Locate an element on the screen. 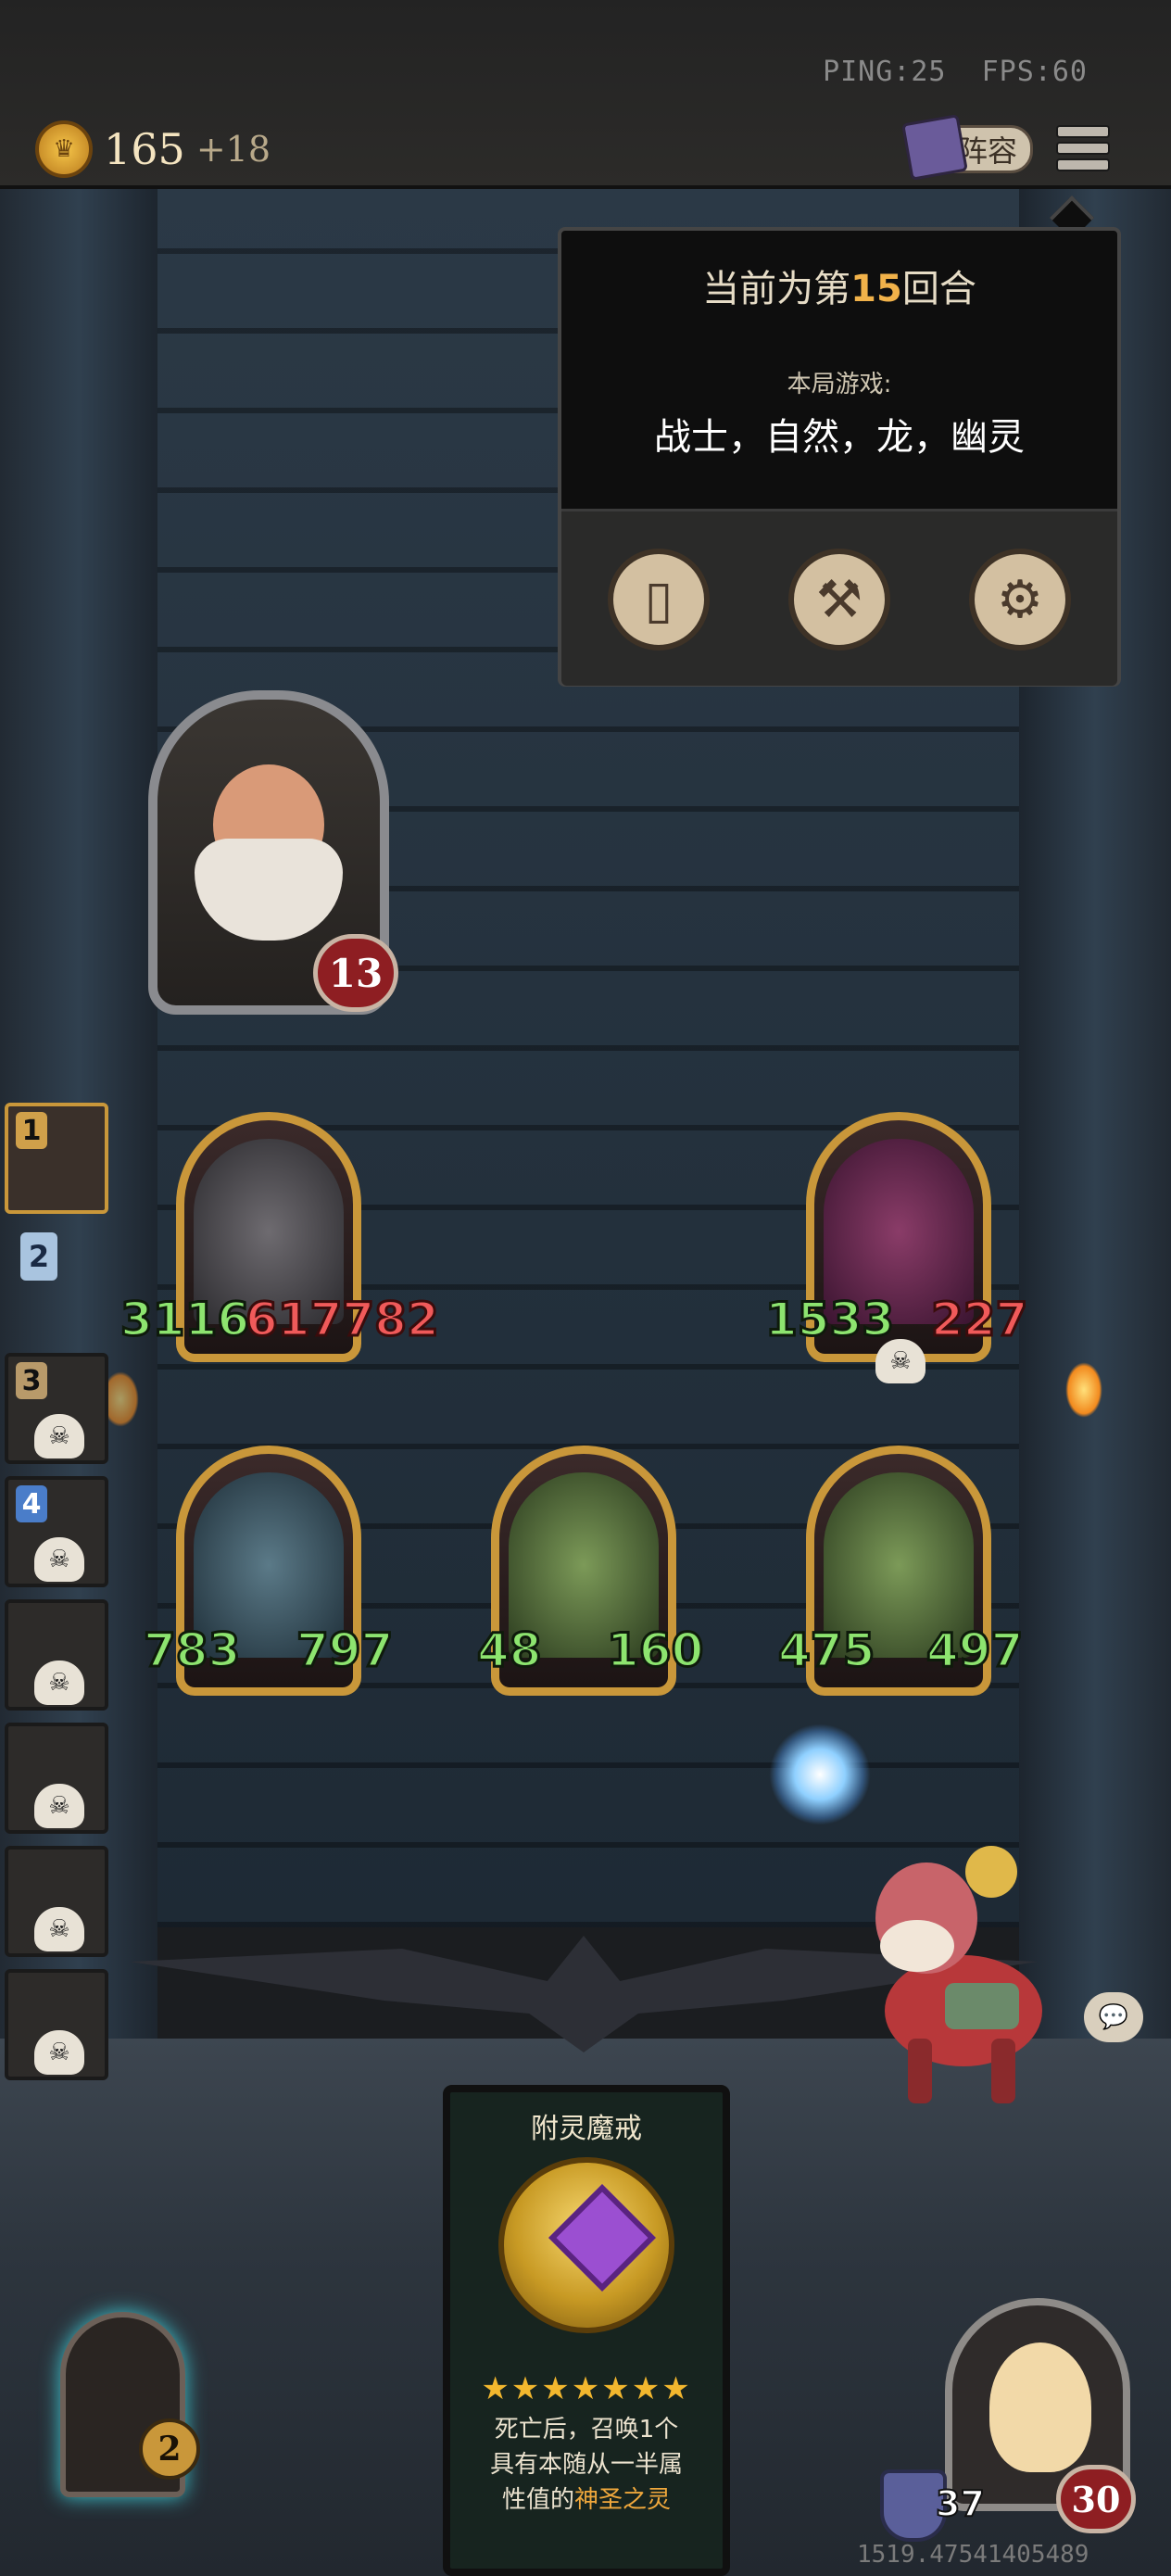  settings-button: ⚙ is located at coordinates (1020, 600).